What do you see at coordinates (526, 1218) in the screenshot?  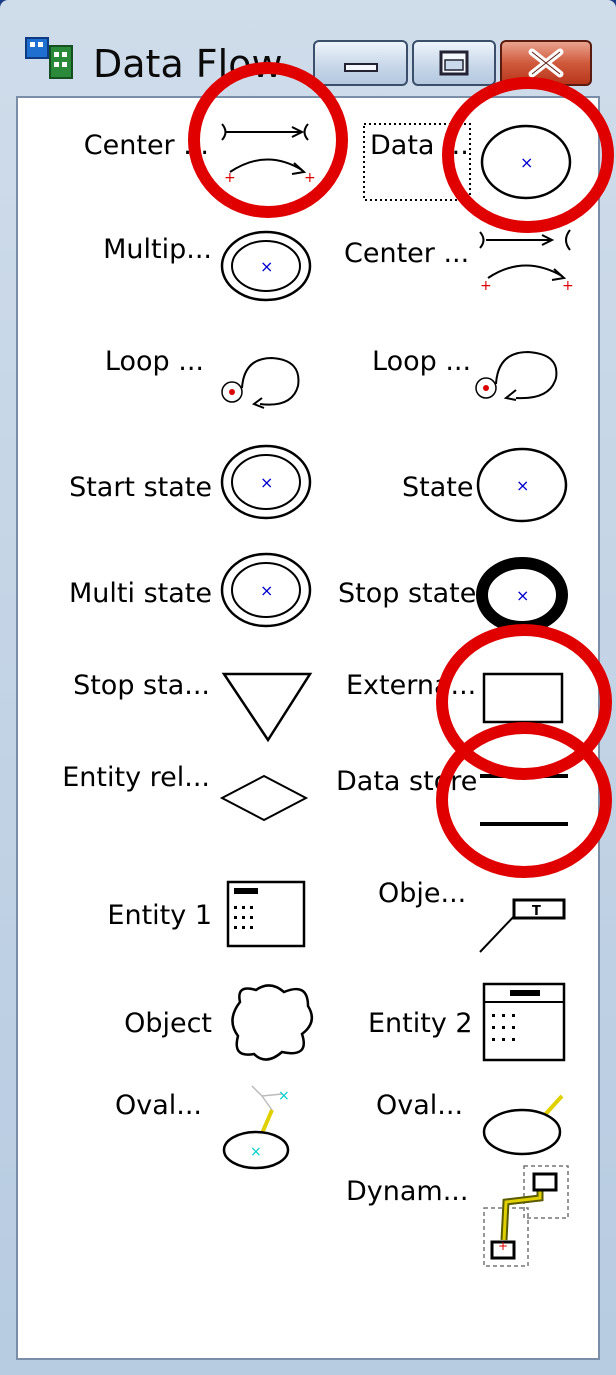 I see `dynamic-connector-icon: +` at bounding box center [526, 1218].